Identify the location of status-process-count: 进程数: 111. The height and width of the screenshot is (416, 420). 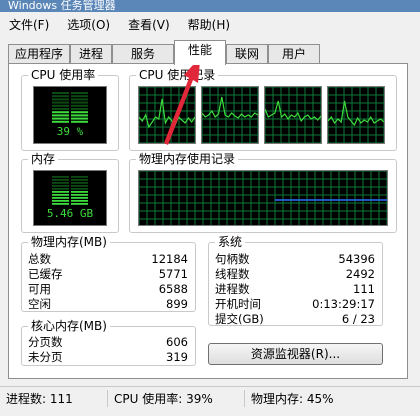
(54, 398).